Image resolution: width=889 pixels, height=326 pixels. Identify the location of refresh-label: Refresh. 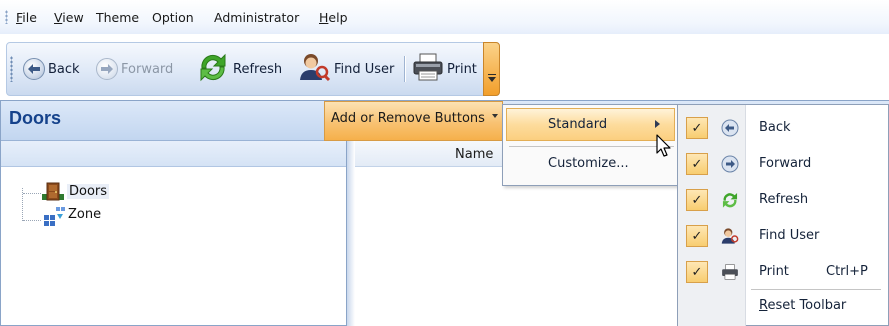
(258, 69).